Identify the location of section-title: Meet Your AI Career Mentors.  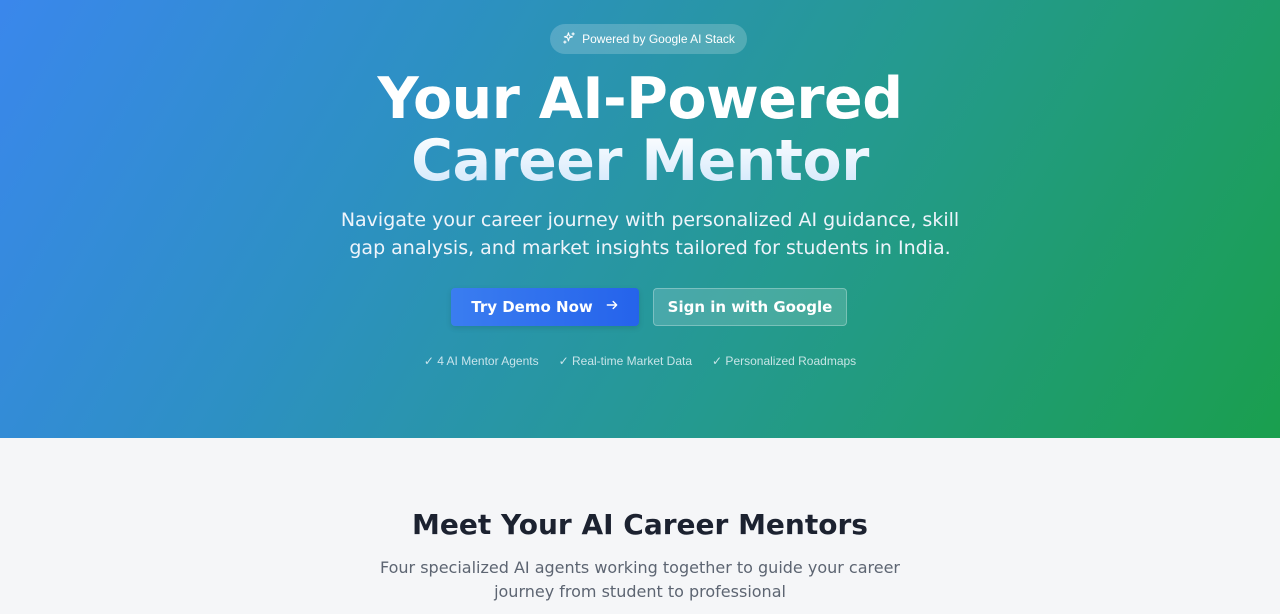
(640, 524).